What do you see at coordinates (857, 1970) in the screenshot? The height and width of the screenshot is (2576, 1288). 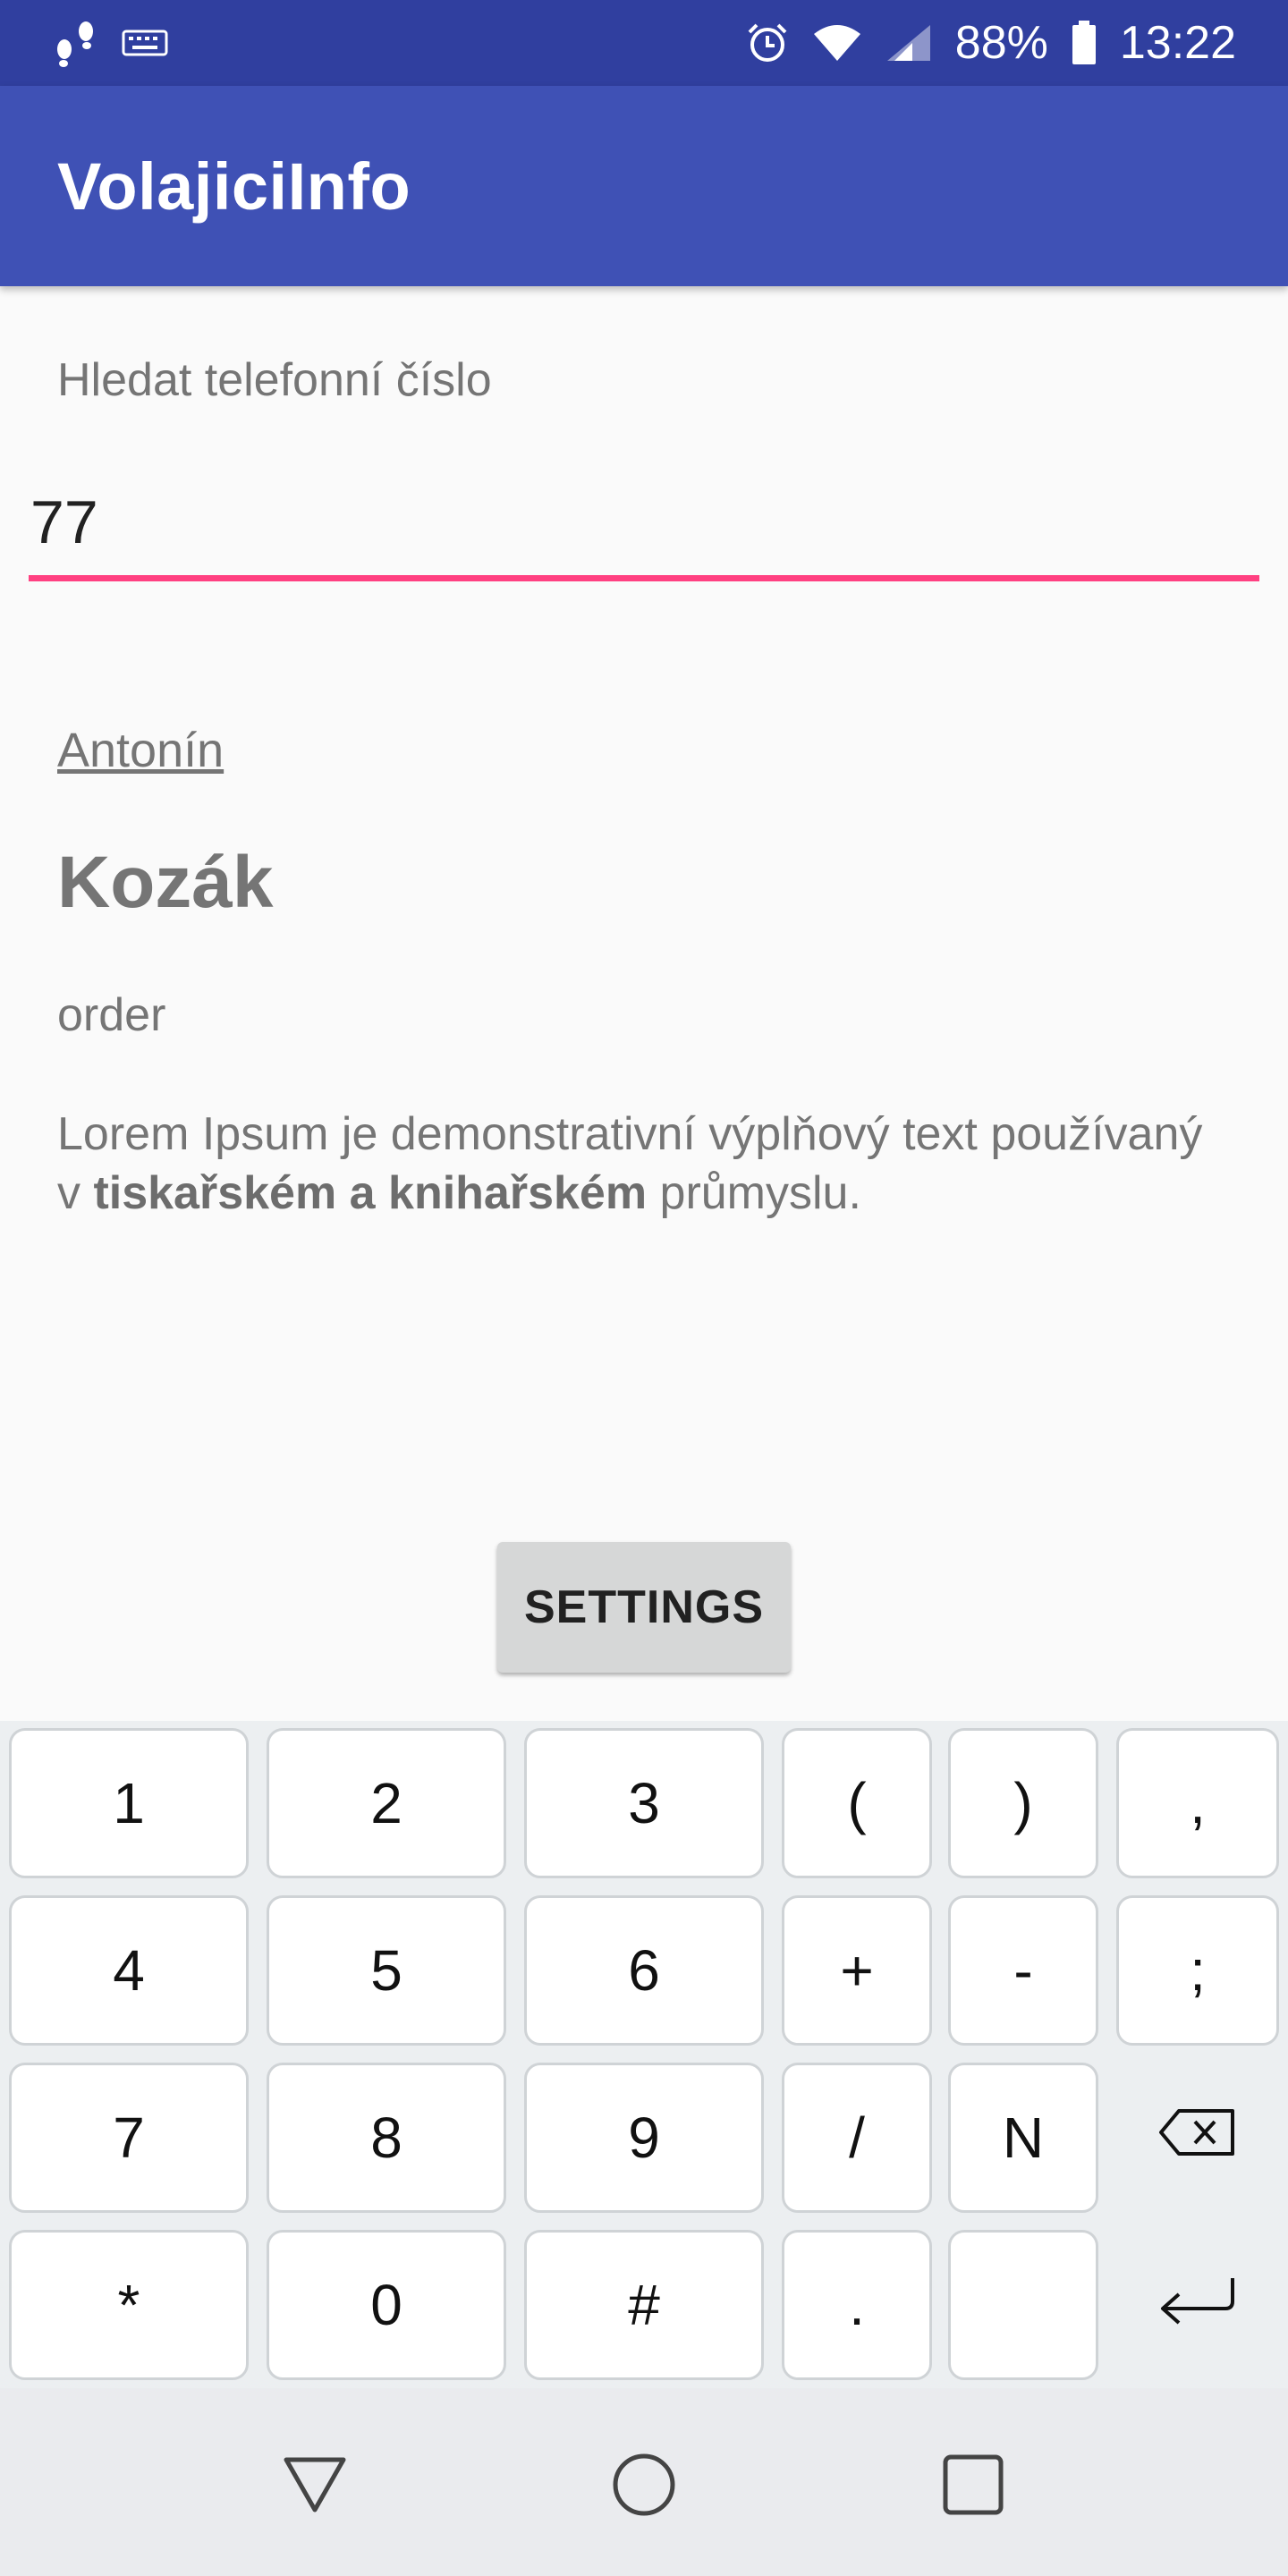 I see `key-plus: +` at bounding box center [857, 1970].